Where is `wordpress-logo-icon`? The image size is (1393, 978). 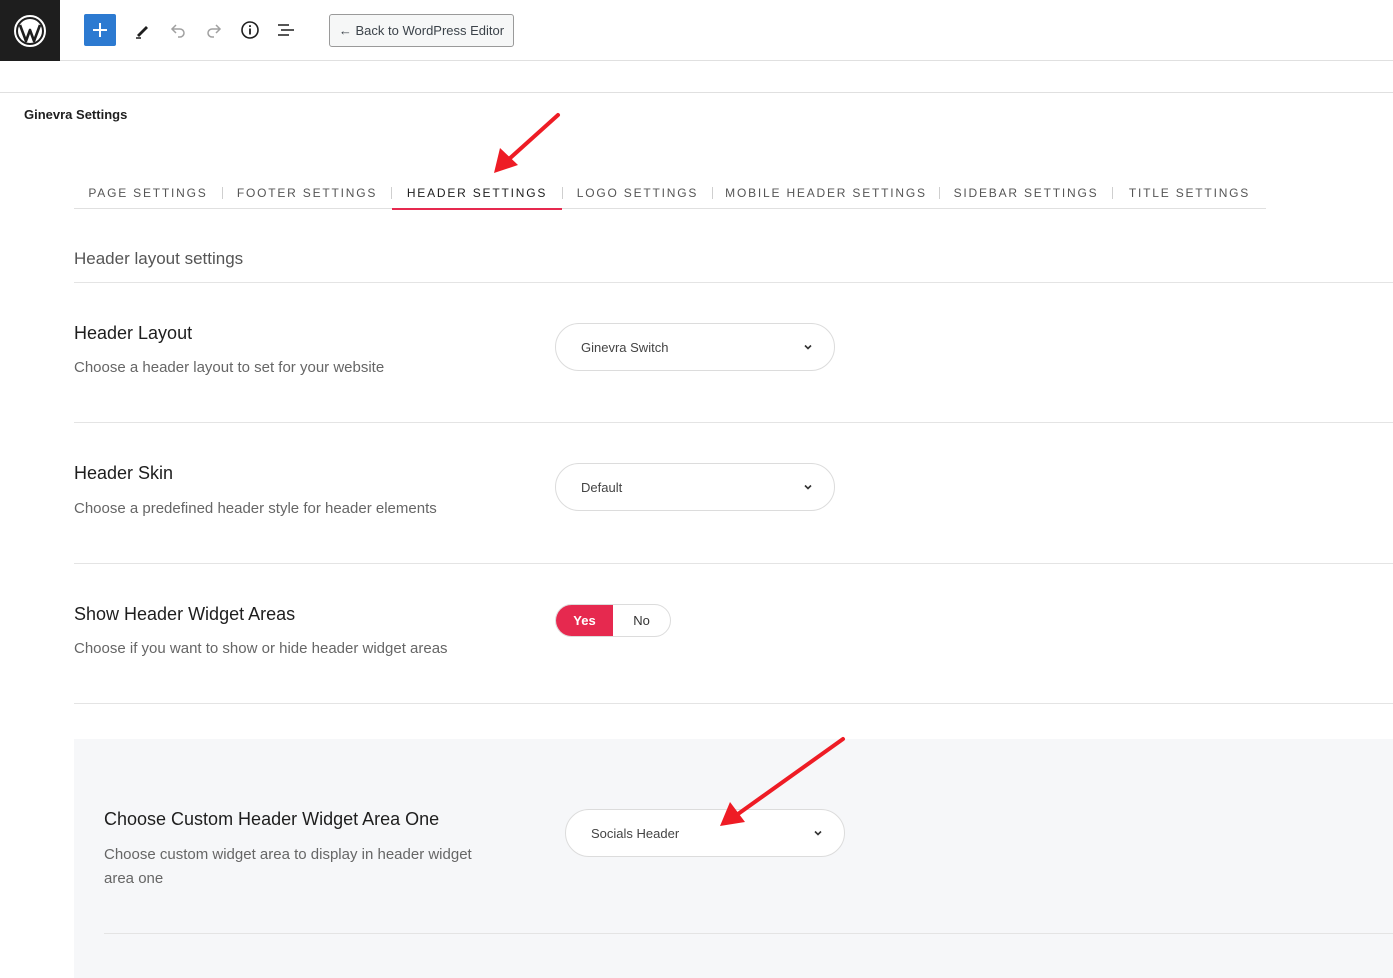 wordpress-logo-icon is located at coordinates (30, 30).